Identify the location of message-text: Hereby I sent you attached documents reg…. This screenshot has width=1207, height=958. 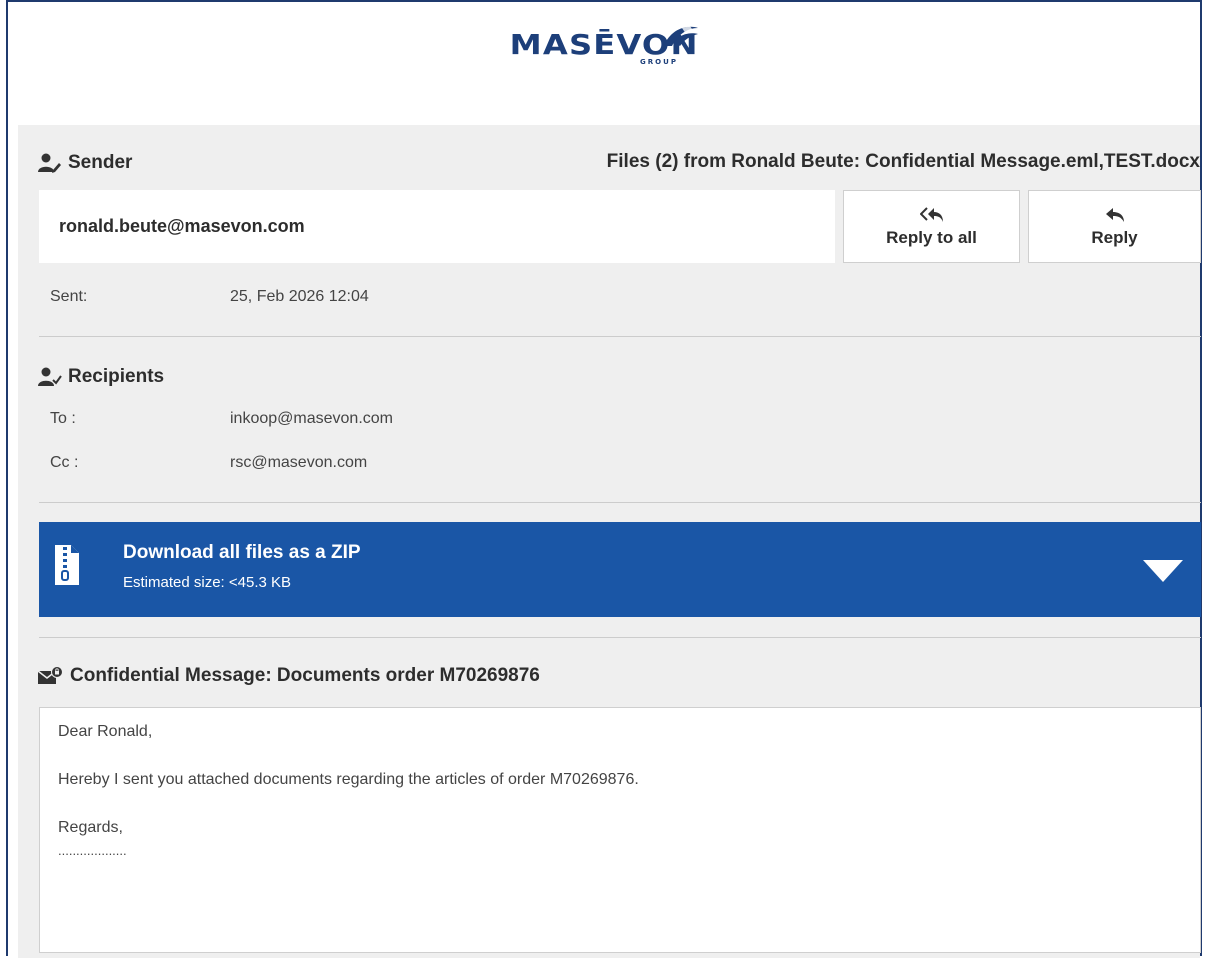
(348, 779).